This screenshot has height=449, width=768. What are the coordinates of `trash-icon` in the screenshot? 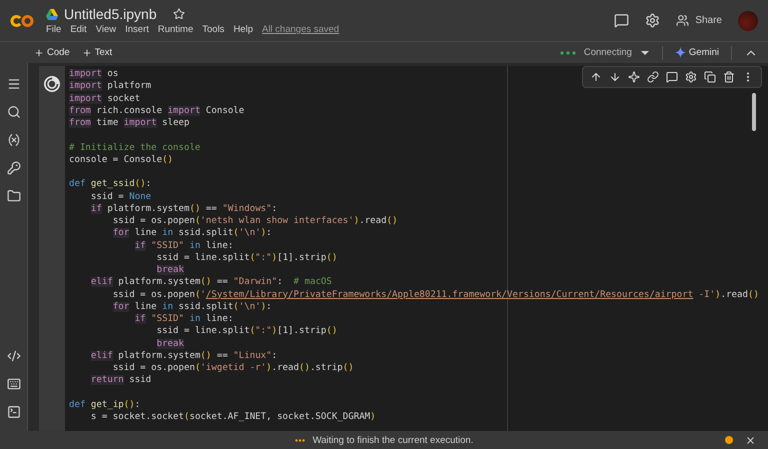 It's located at (729, 77).